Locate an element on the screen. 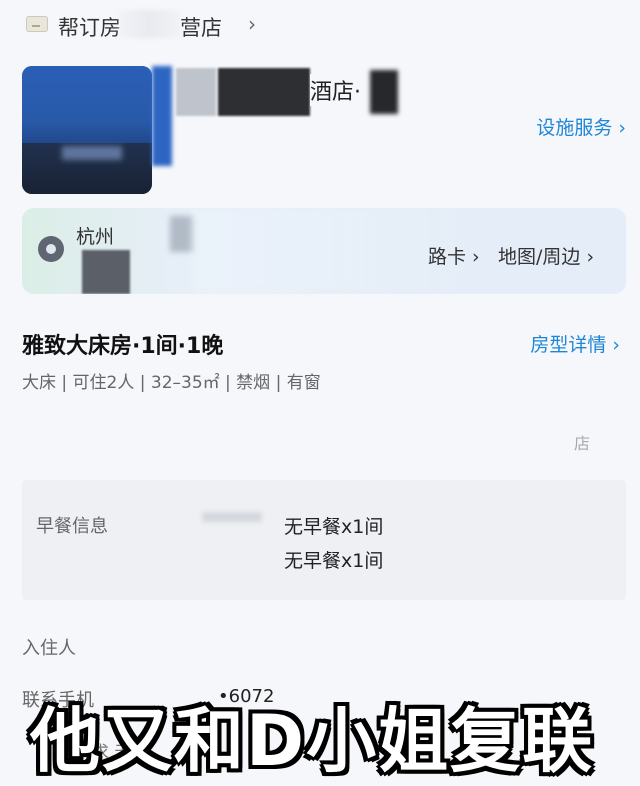 Image resolution: width=640 pixels, height=786 pixels. chevron-right-icon: › is located at coordinates (252, 24).